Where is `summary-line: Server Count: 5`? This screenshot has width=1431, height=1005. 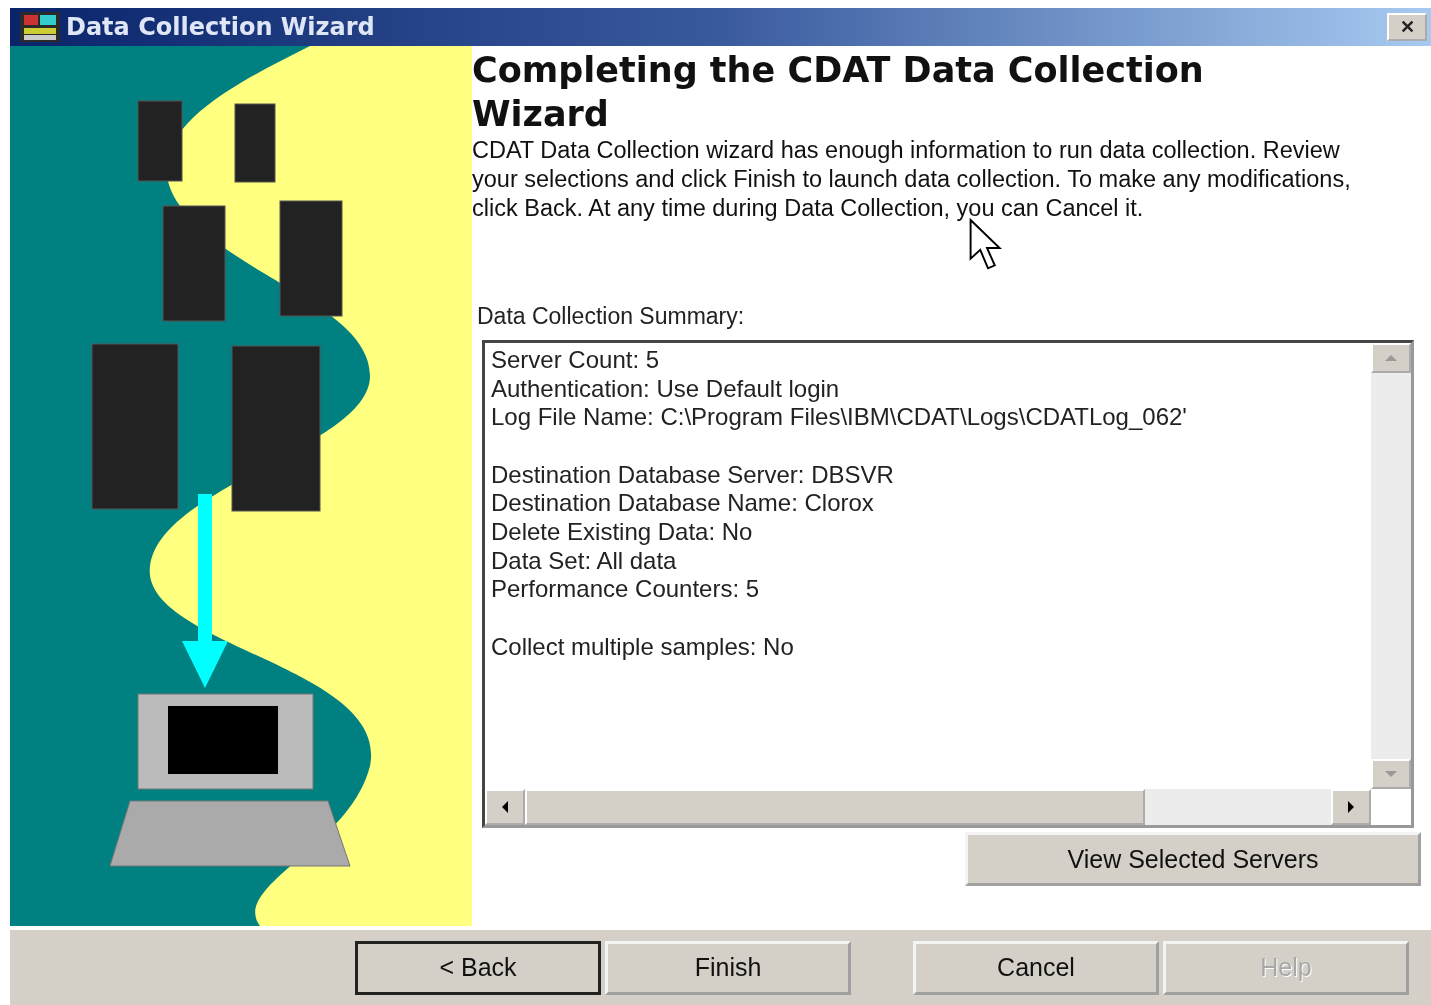
summary-line: Server Count: 5 is located at coordinates (576, 360).